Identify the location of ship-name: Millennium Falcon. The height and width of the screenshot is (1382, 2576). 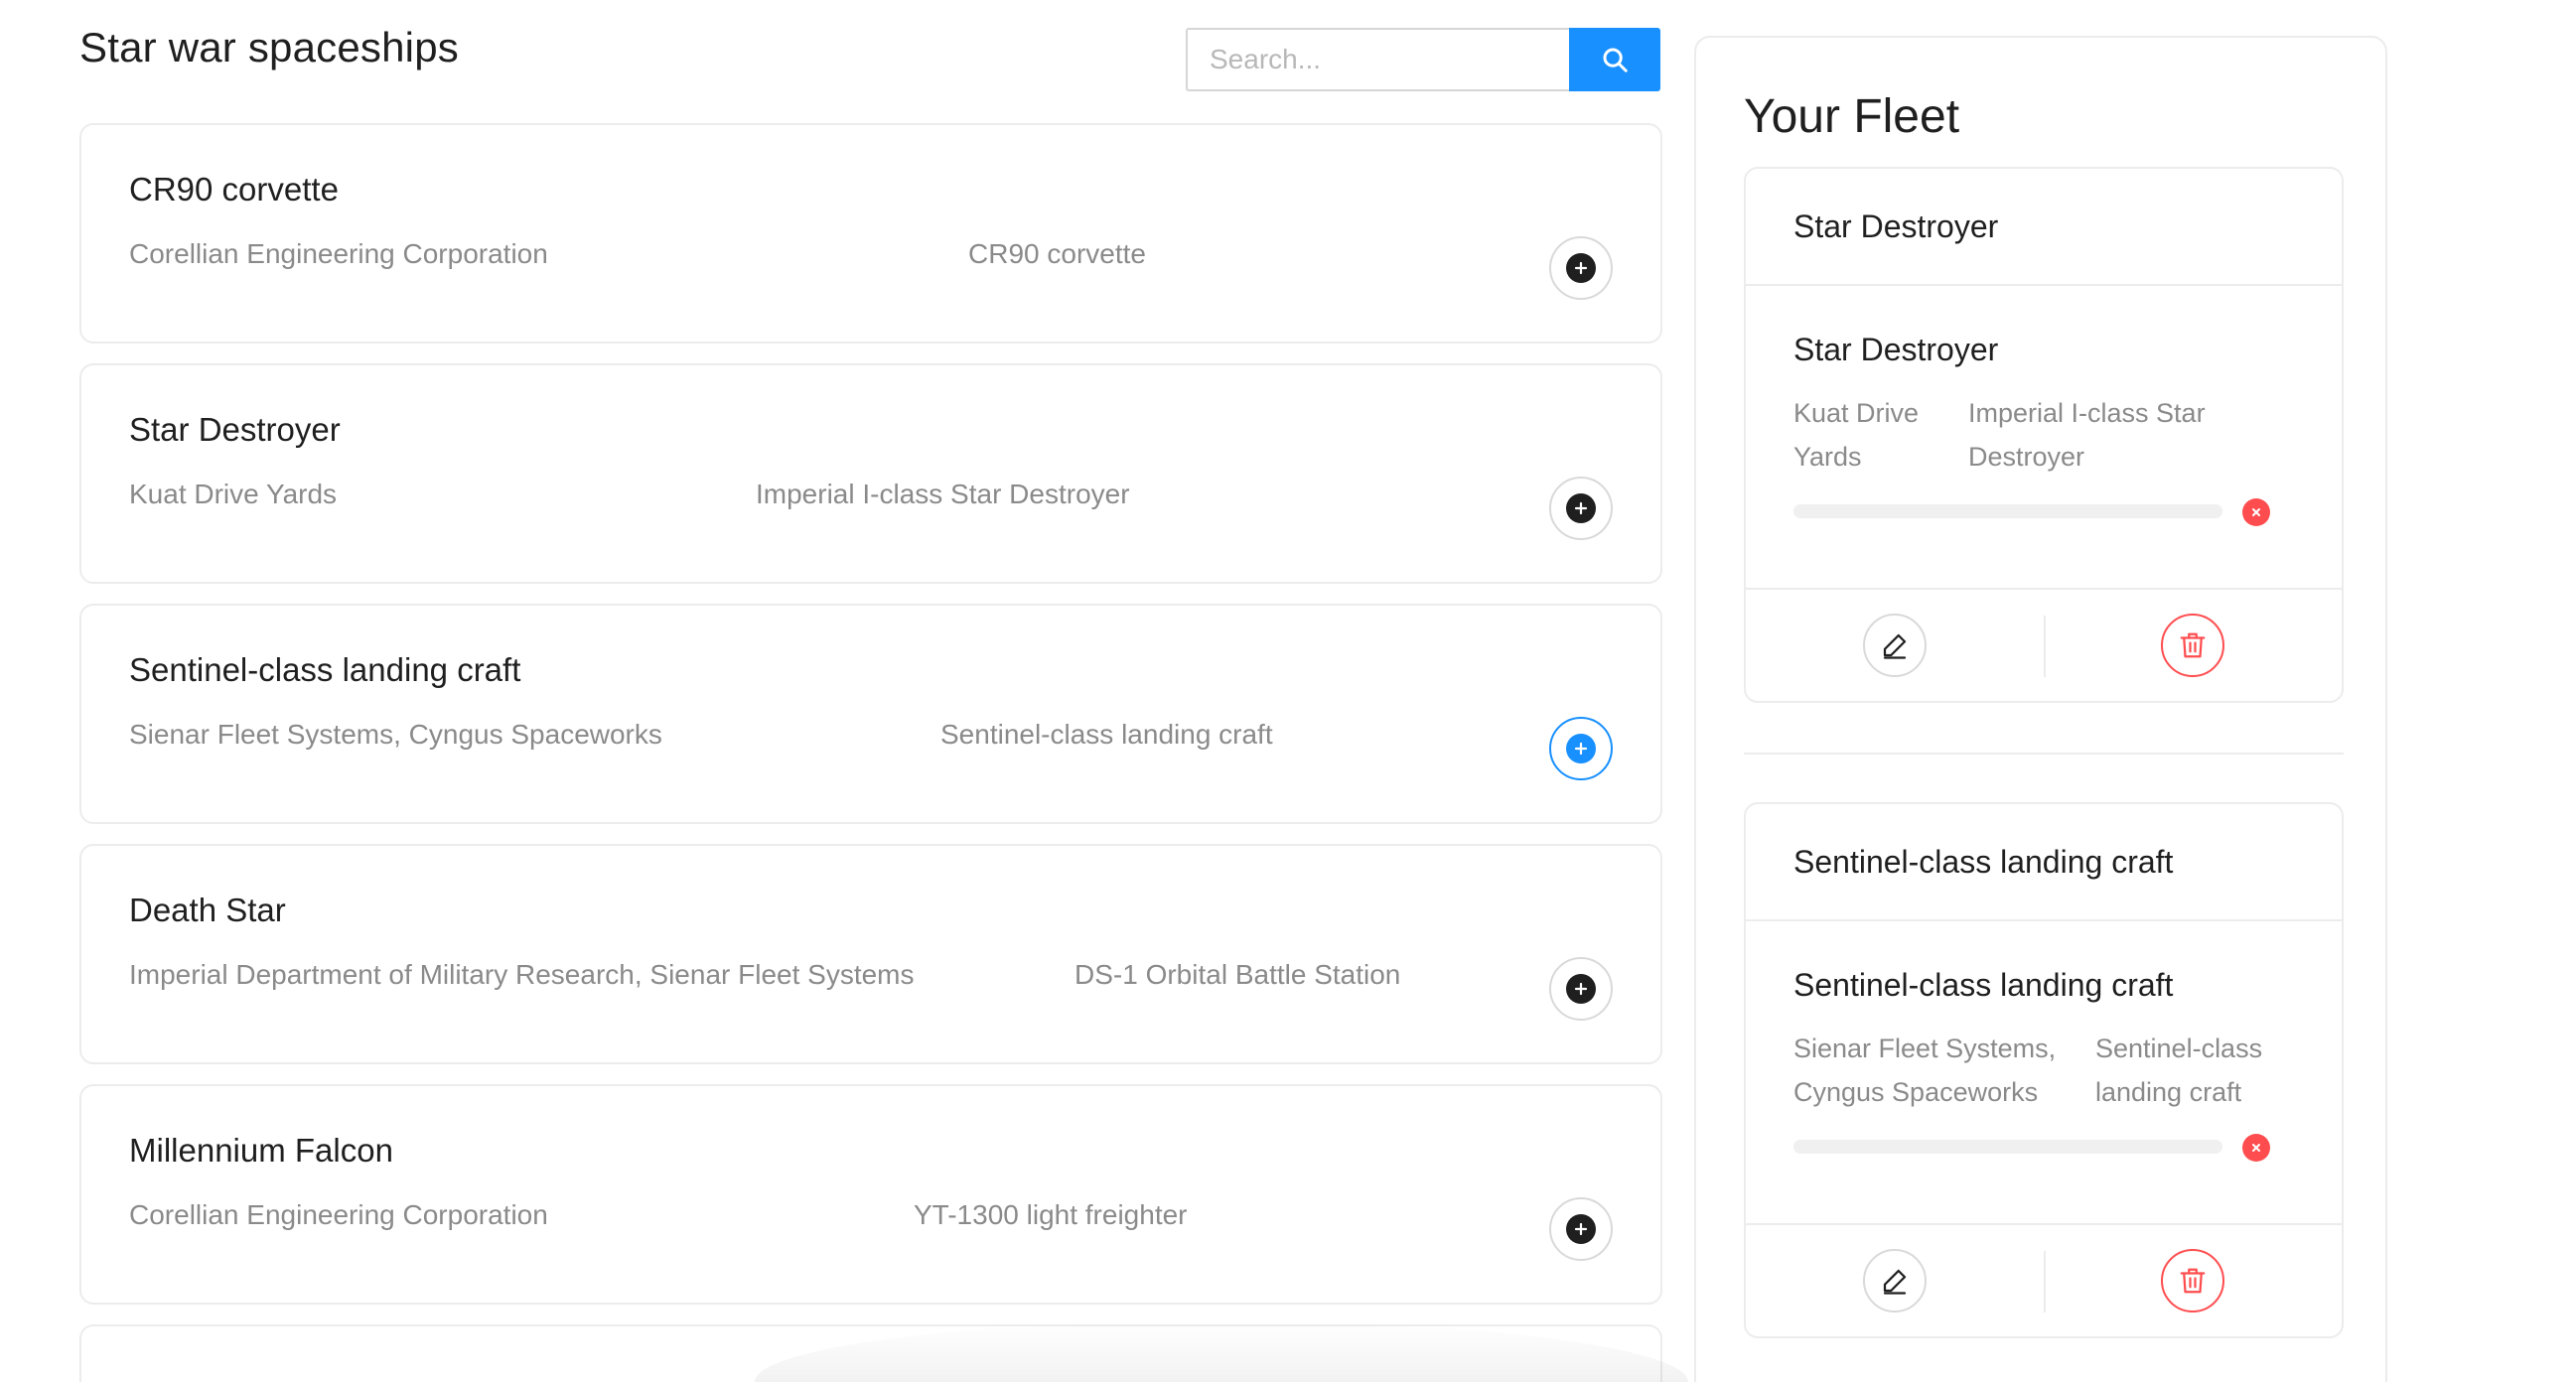
(261, 1150).